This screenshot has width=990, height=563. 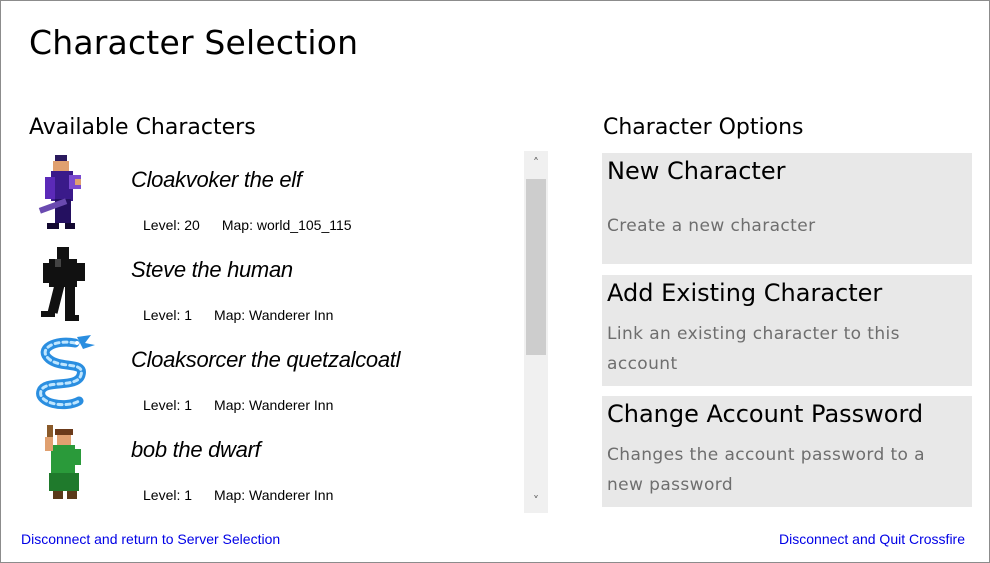 I want to click on character-meta: Level: 20 Map: world_105_115, so click(x=247, y=225).